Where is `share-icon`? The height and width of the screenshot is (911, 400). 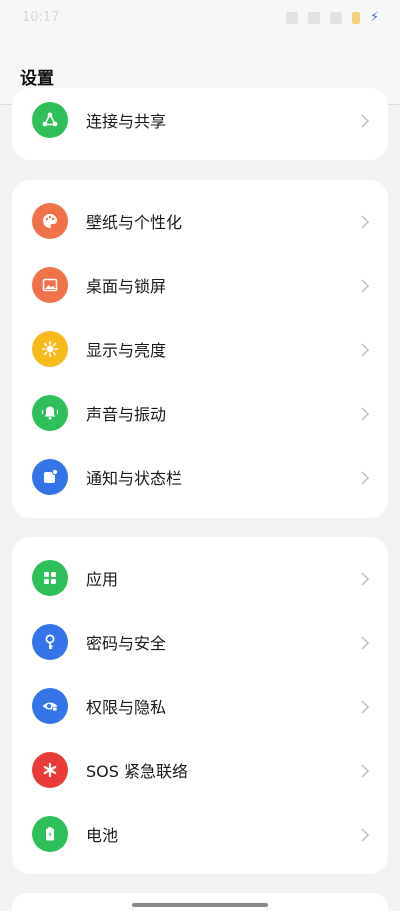
share-icon is located at coordinates (50, 120).